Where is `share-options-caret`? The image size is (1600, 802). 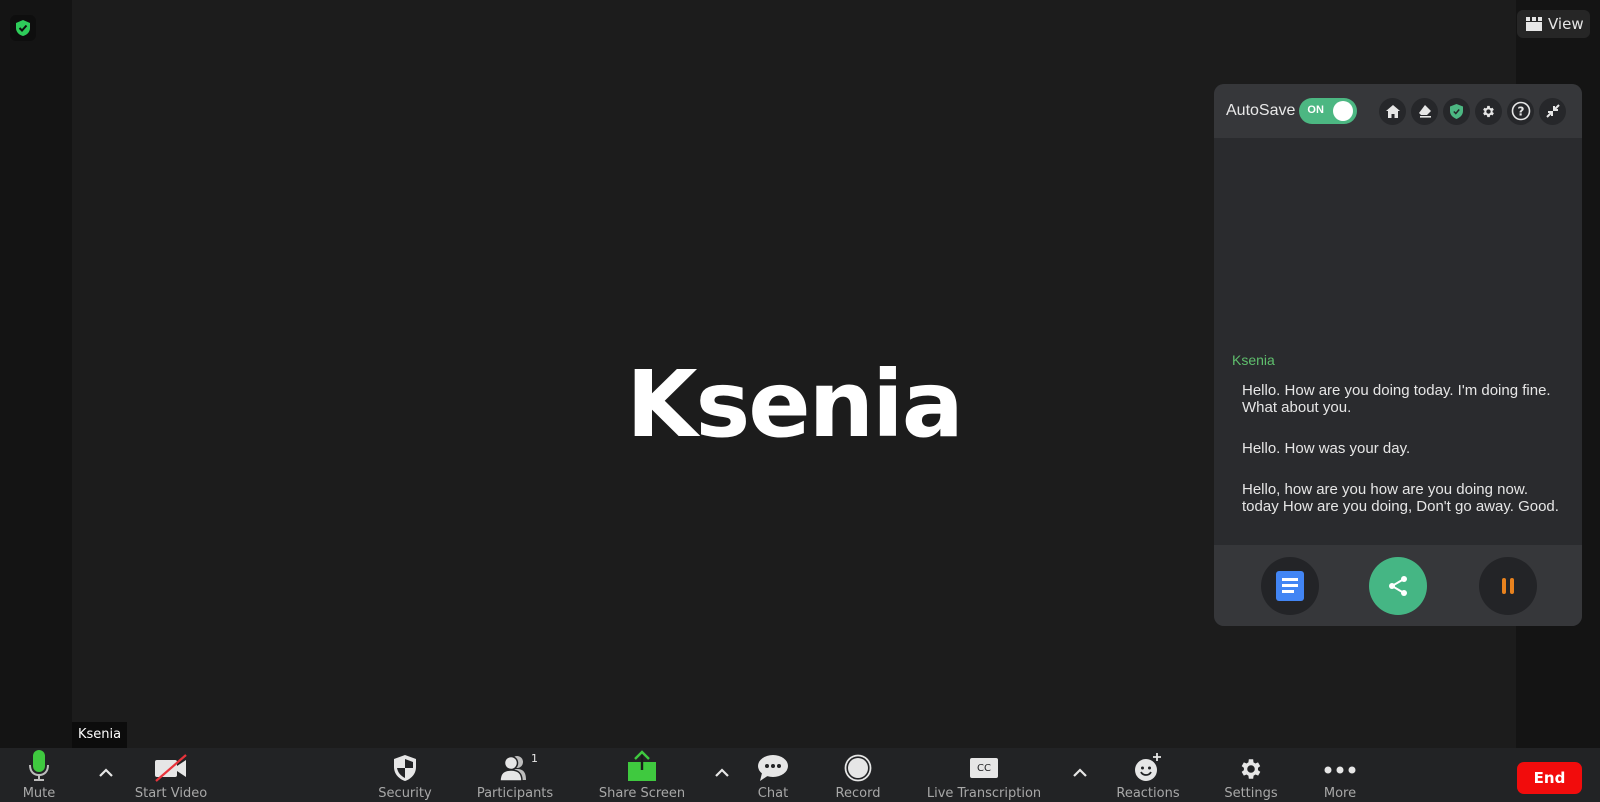
share-options-caret is located at coordinates (722, 772).